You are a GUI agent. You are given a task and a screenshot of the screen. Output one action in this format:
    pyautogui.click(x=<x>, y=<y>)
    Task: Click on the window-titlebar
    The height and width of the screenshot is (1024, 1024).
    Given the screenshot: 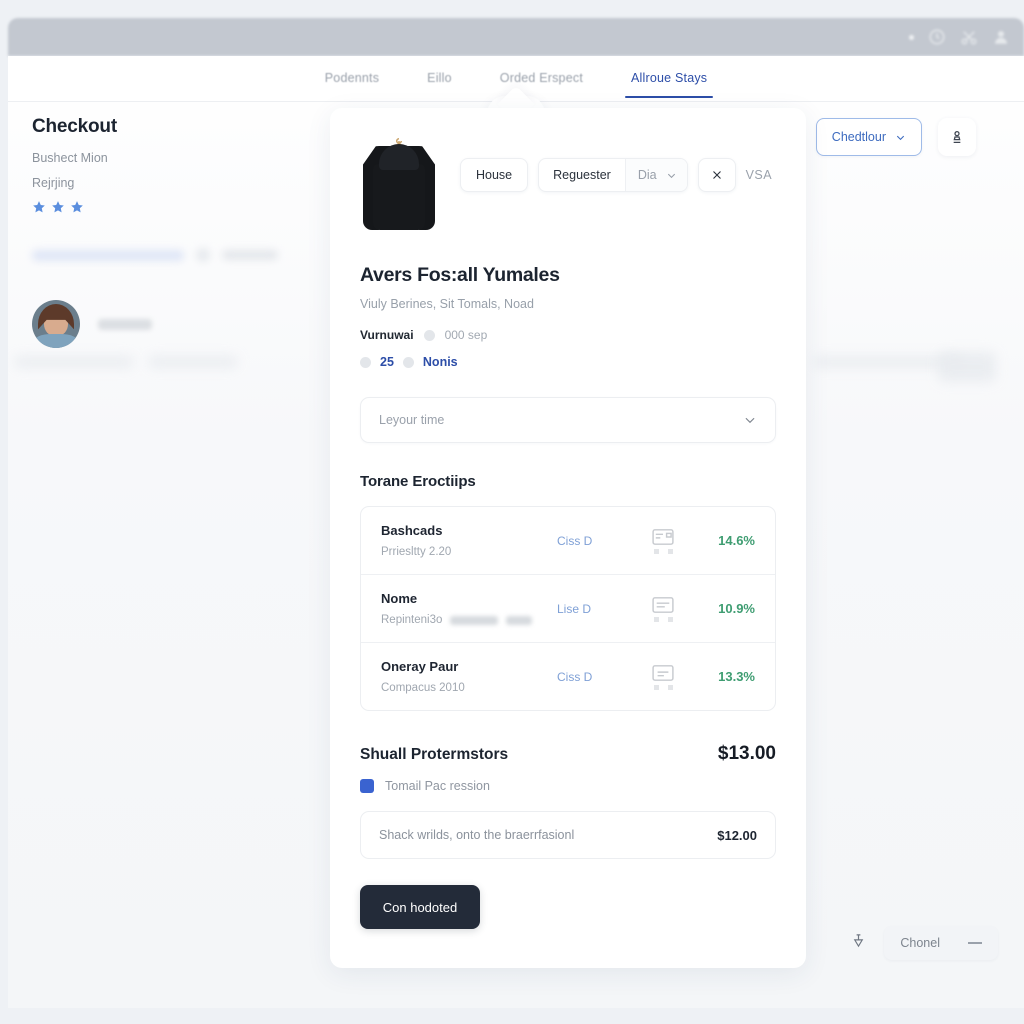 What is the action you would take?
    pyautogui.click(x=516, y=37)
    